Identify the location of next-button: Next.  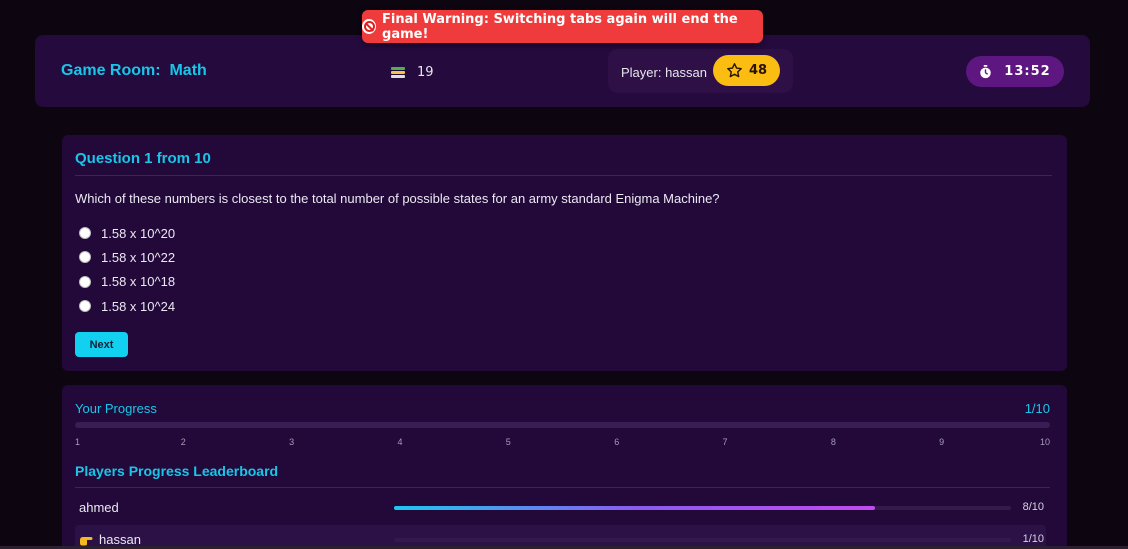
(101, 344).